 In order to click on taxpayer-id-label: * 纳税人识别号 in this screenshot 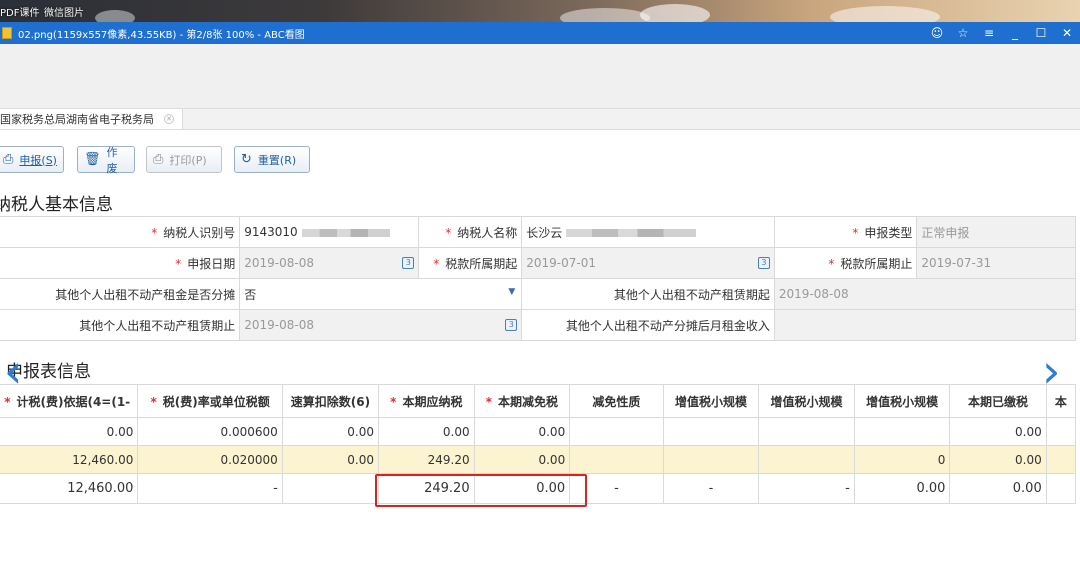, I will do `click(120, 232)`.